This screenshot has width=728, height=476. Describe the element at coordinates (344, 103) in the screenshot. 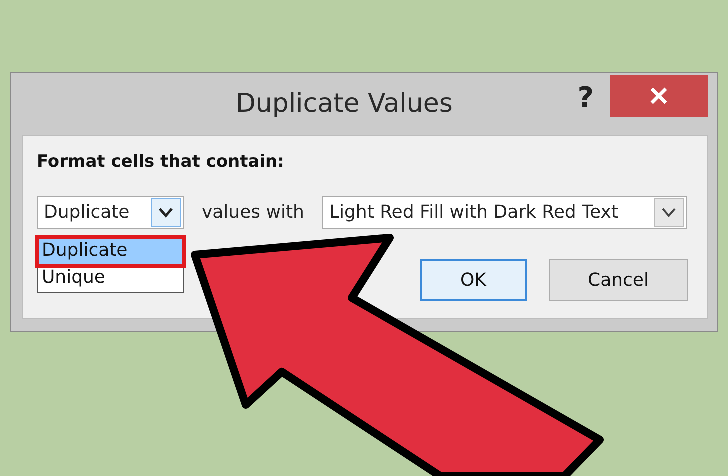

I see `window-title: Duplicate Values` at that location.